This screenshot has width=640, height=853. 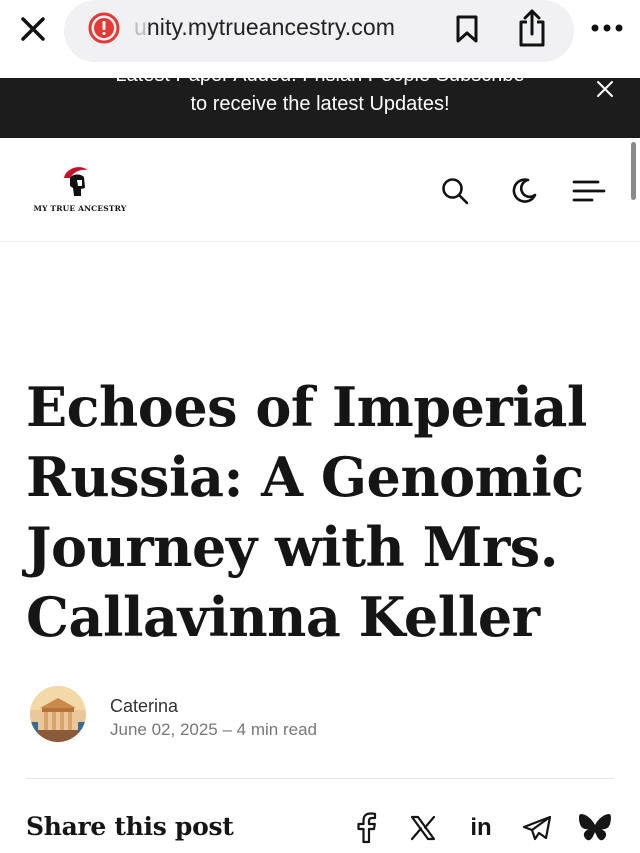 I want to click on bluesky-icon, so click(x=595, y=828).